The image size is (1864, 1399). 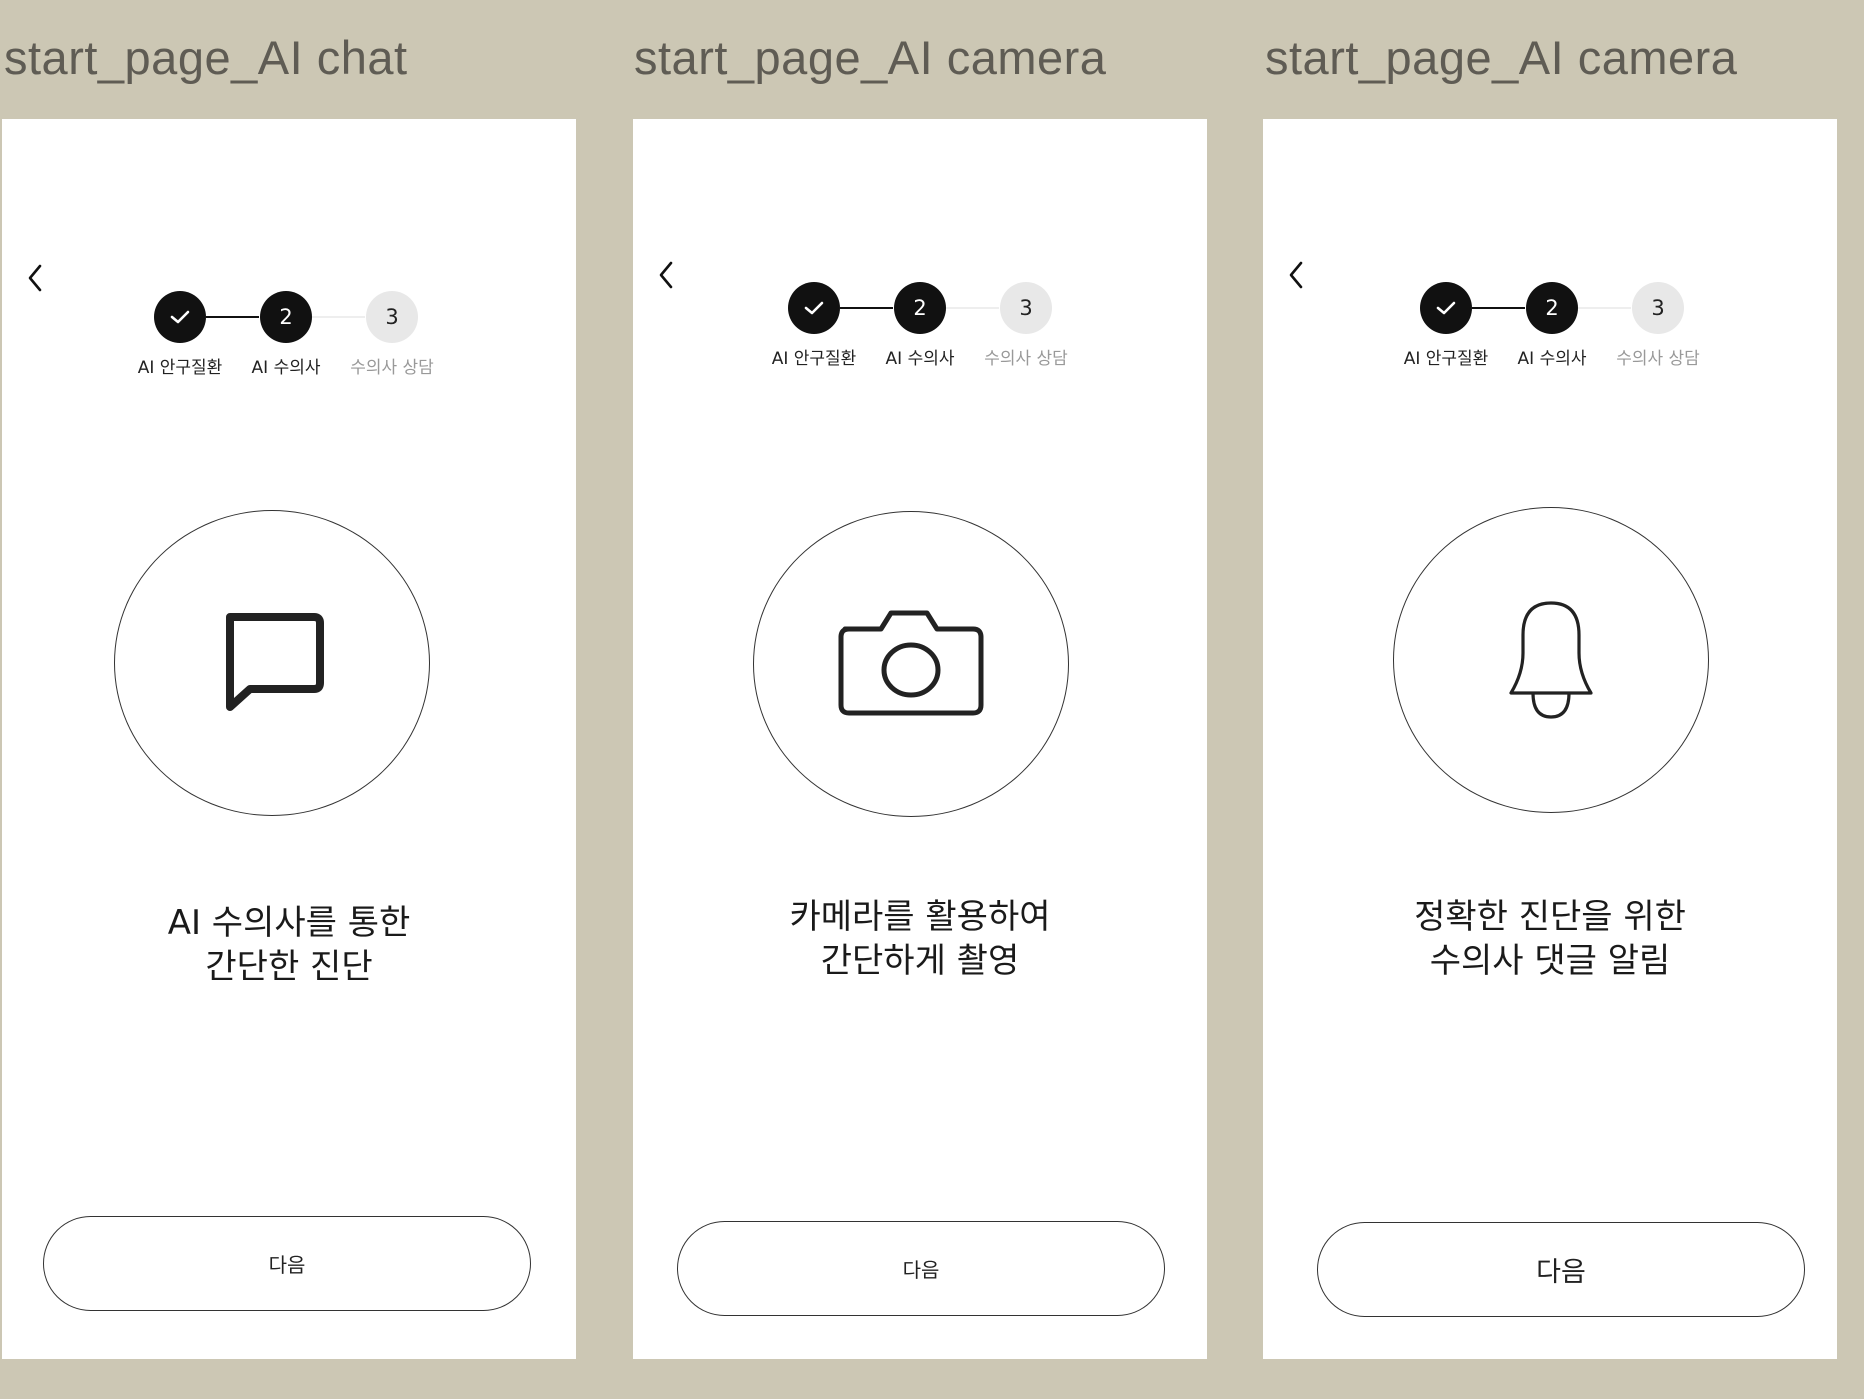 What do you see at coordinates (1550, 961) in the screenshot?
I see `caption-line-2: 수의사 댓글 알림` at bounding box center [1550, 961].